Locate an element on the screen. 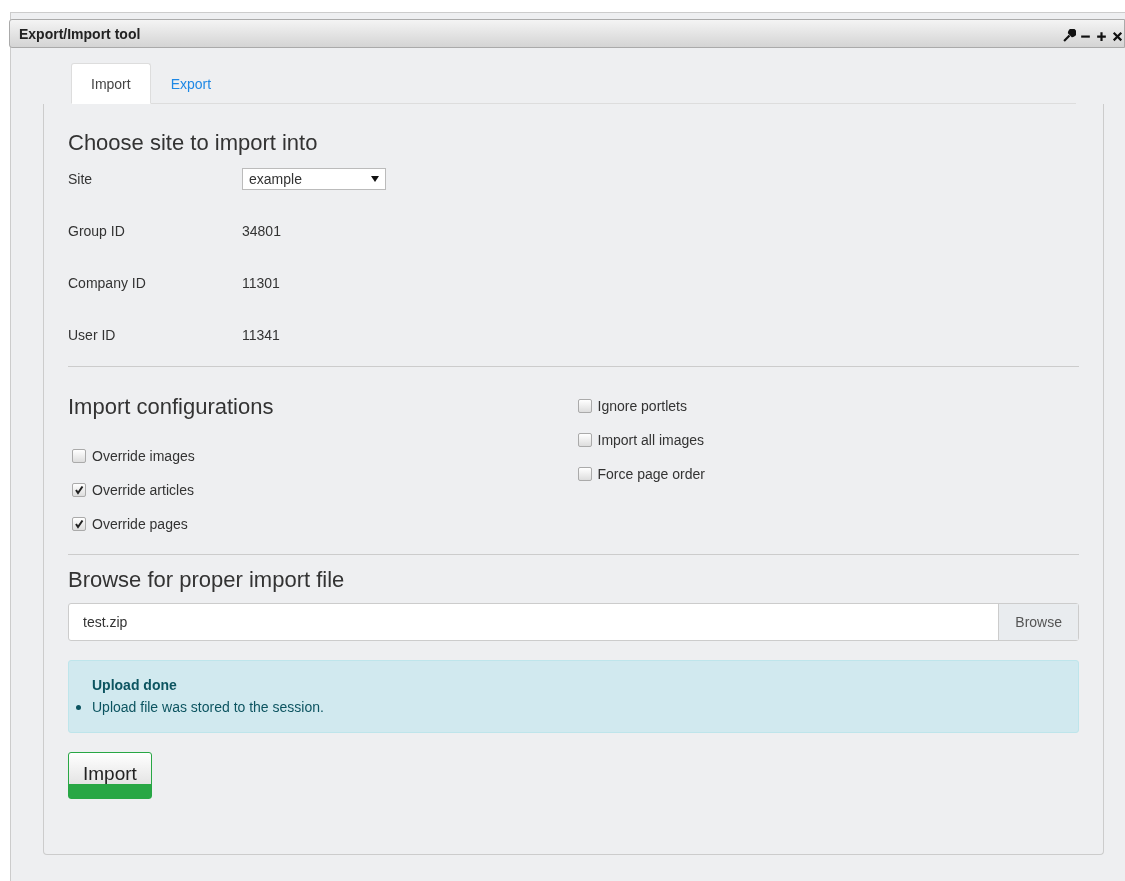 The image size is (1125, 881). tab: Import is located at coordinates (111, 83).